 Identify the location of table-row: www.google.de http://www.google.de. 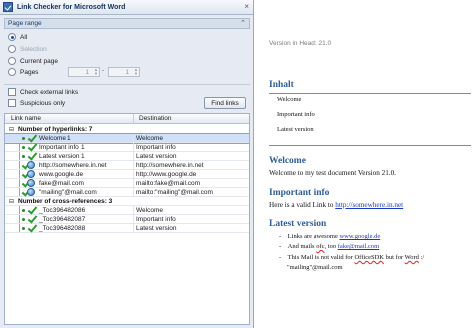
(127, 174).